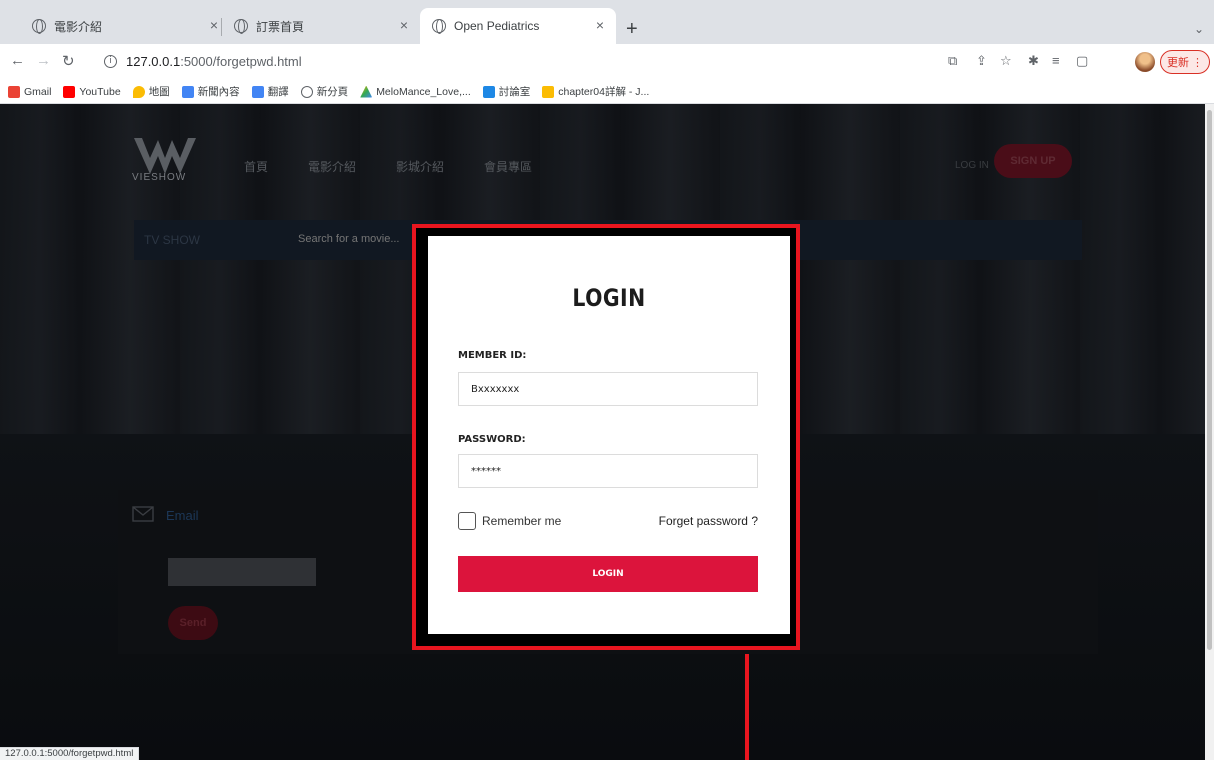 Image resolution: width=1214 pixels, height=760 pixels. Describe the element at coordinates (218, 92) in the screenshot. I see `bookmark-label: 新聞內容` at that location.